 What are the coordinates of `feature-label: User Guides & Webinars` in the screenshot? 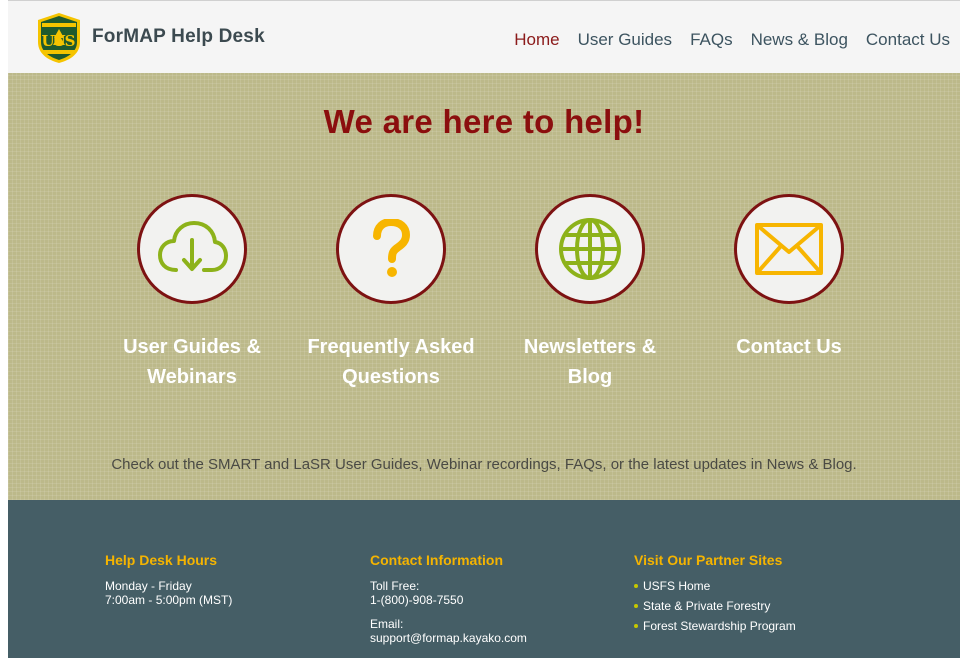 It's located at (192, 362).